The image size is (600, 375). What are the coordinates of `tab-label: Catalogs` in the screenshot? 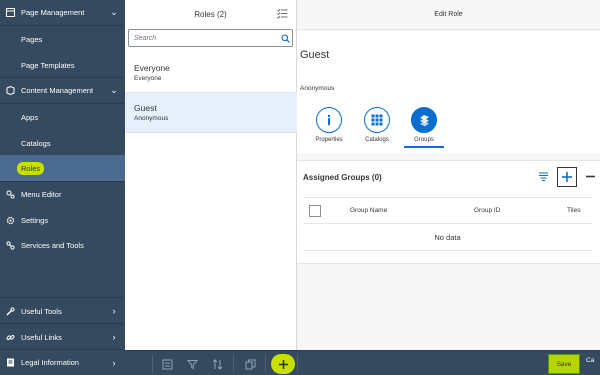 It's located at (377, 140).